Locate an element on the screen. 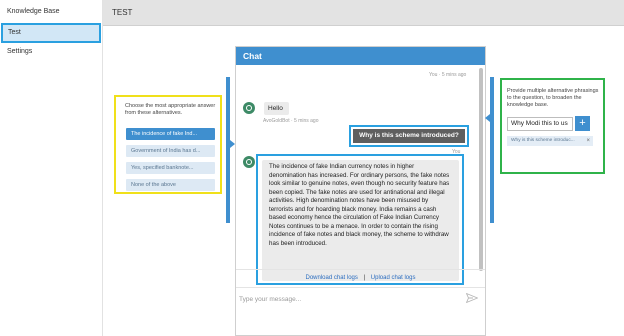 Image resolution: width=624 pixels, height=336 pixels. page-title: TEST is located at coordinates (122, 12).